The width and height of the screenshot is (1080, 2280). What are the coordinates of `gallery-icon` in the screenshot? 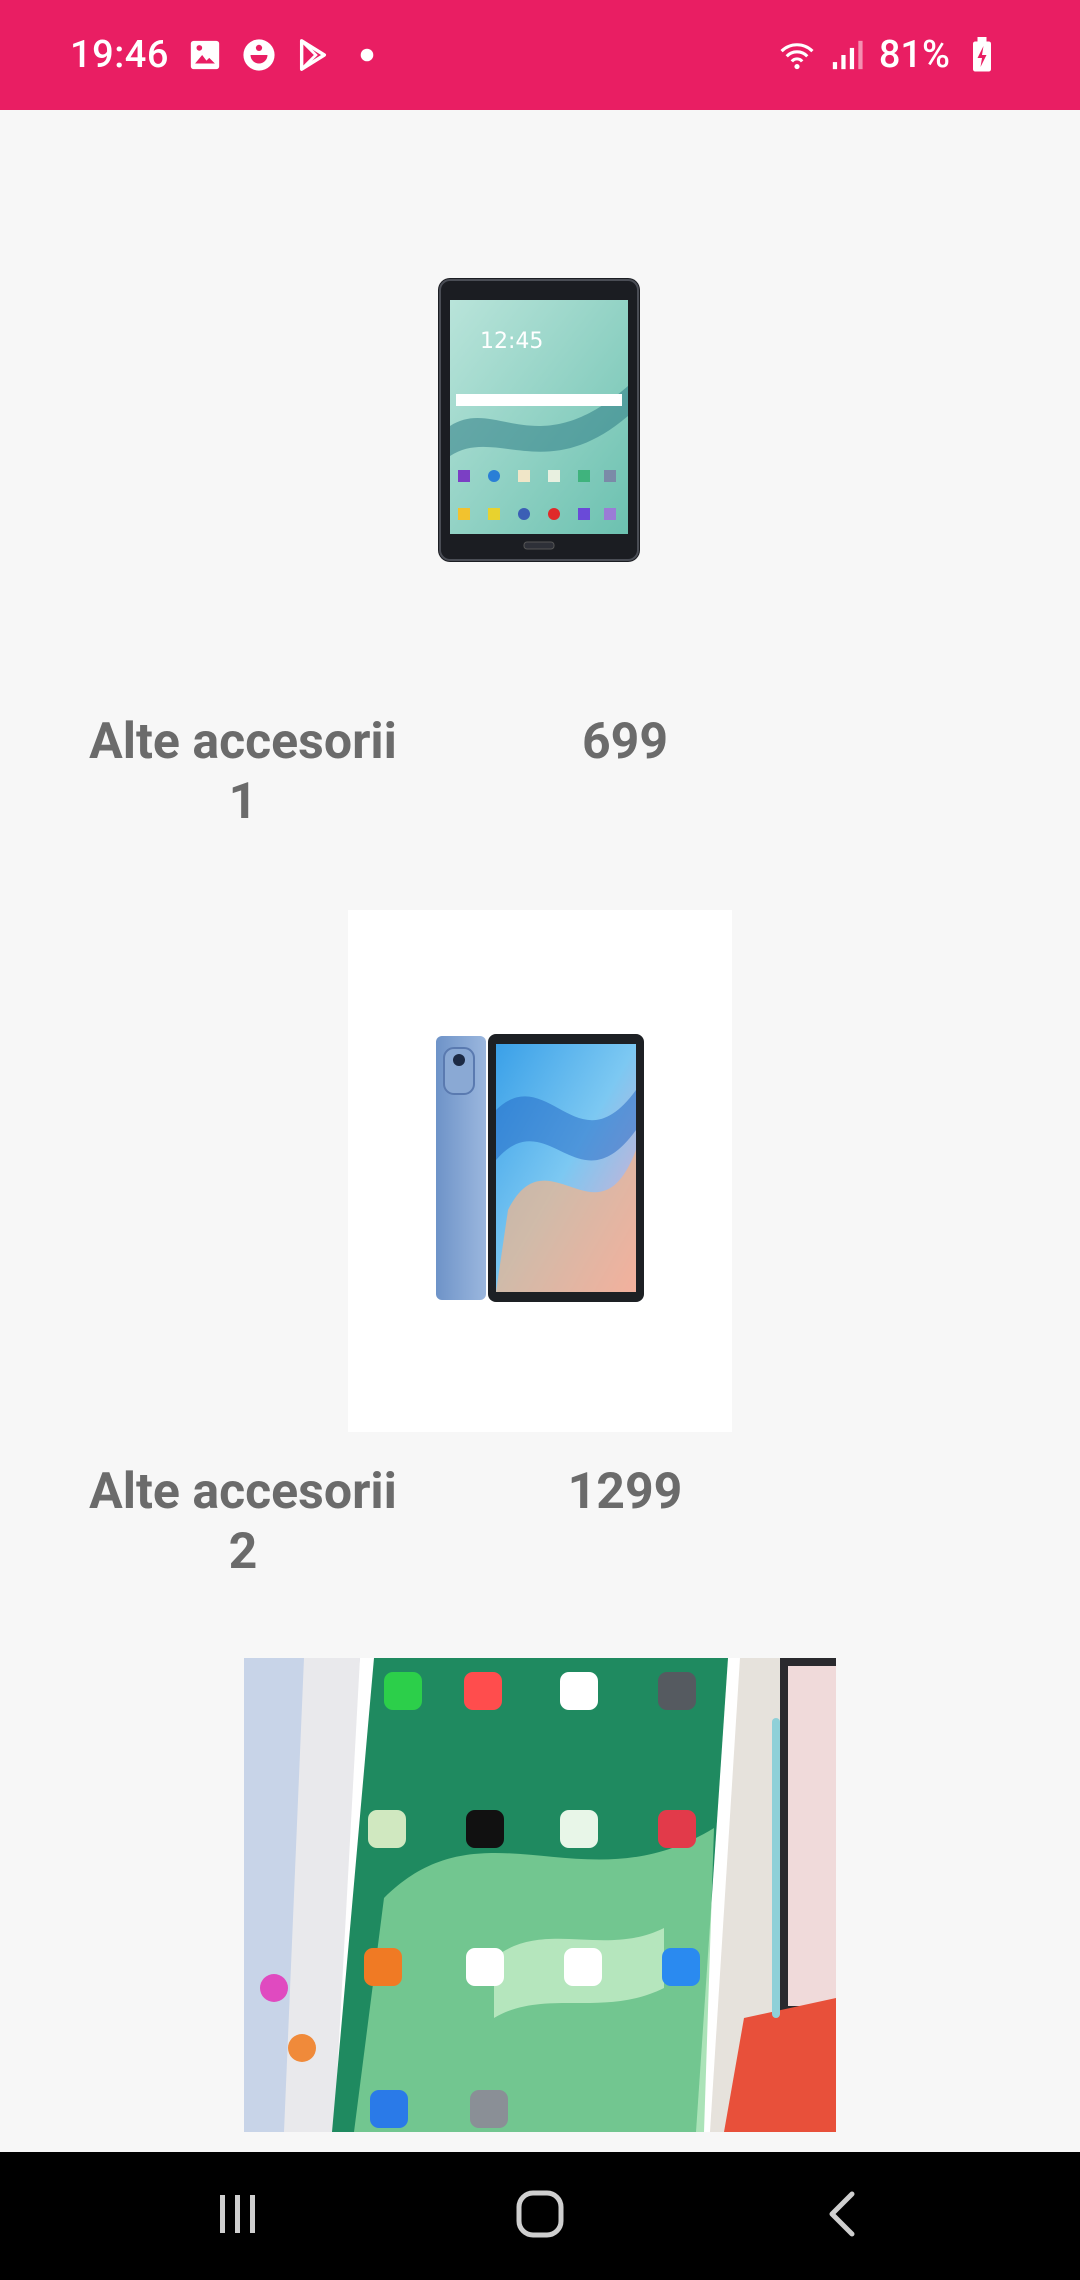 It's located at (205, 55).